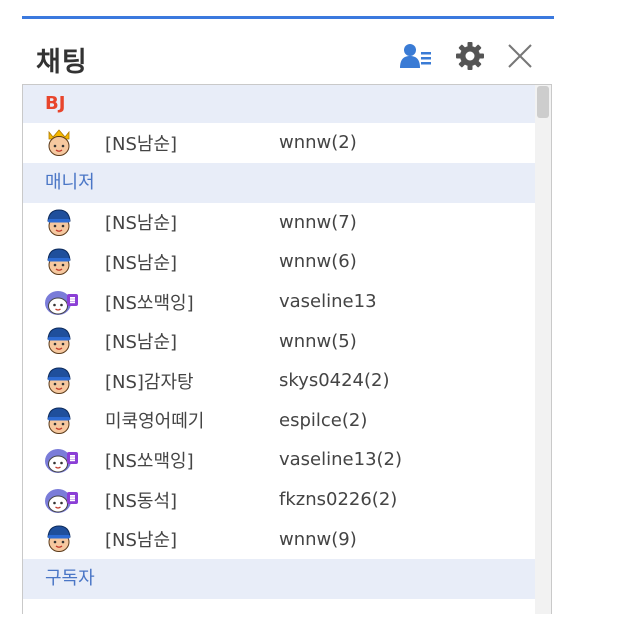 The image size is (640, 622). What do you see at coordinates (470, 56) in the screenshot?
I see `gear-icon` at bounding box center [470, 56].